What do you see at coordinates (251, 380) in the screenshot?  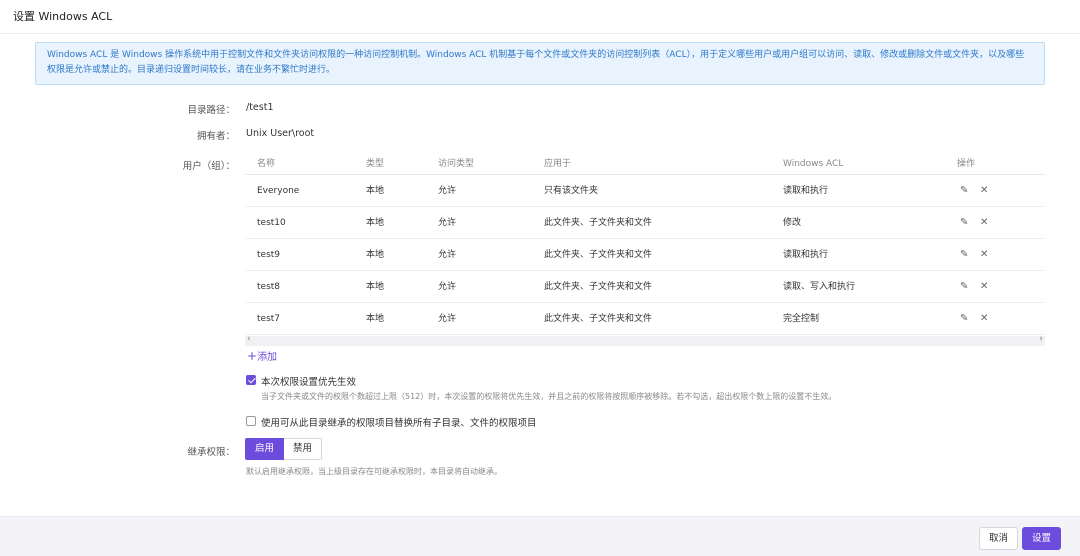 I see `priority-checkbox` at bounding box center [251, 380].